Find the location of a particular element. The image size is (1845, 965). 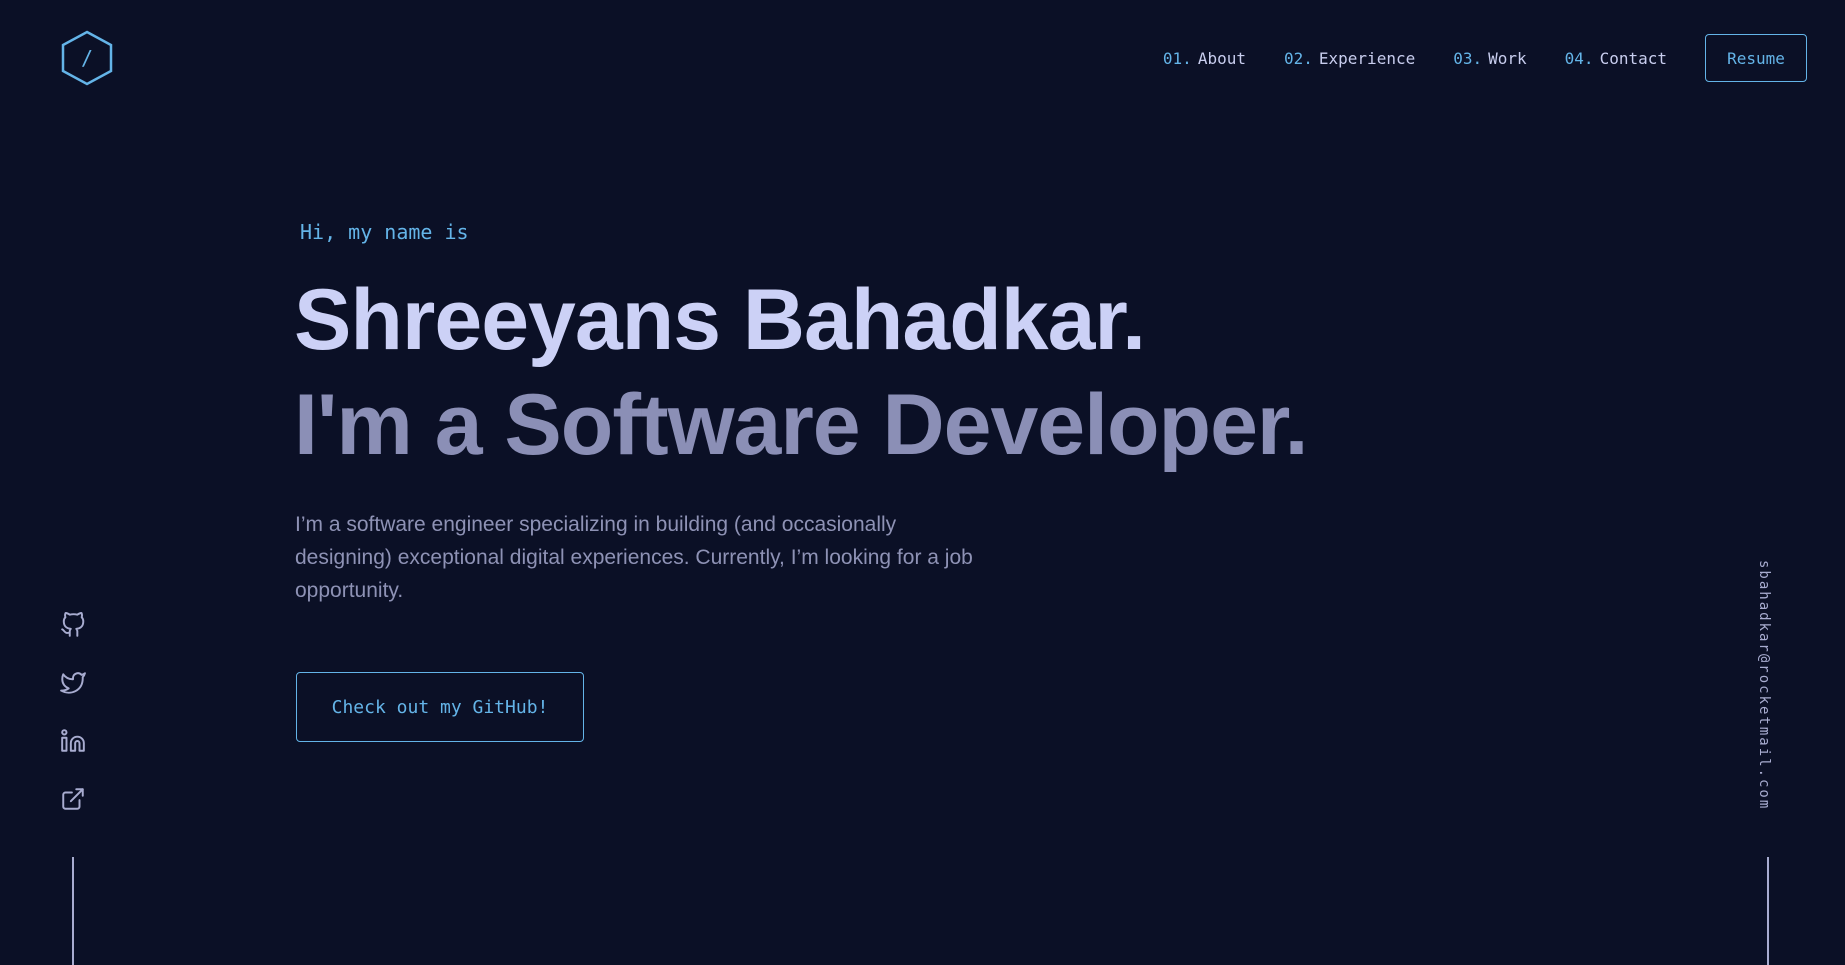

github-icon is located at coordinates (73, 624).